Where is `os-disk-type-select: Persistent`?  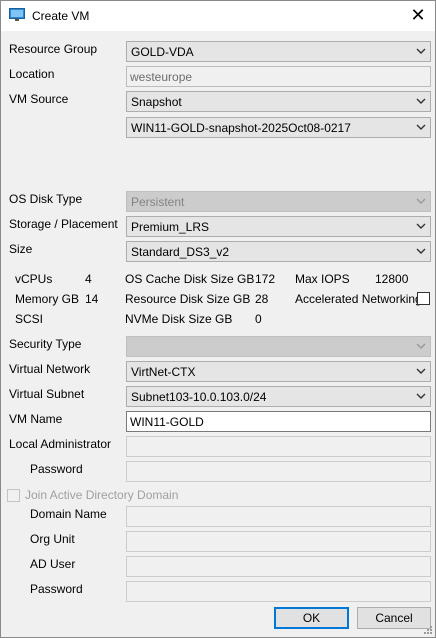
os-disk-type-select: Persistent is located at coordinates (278, 201).